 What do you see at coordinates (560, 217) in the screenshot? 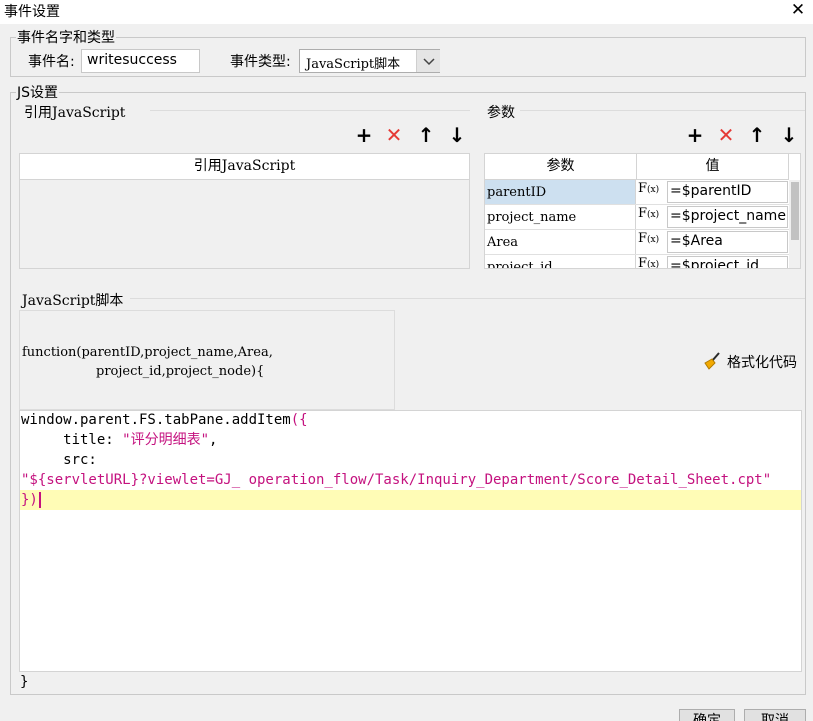
I see `param-name-cell: project_name` at bounding box center [560, 217].